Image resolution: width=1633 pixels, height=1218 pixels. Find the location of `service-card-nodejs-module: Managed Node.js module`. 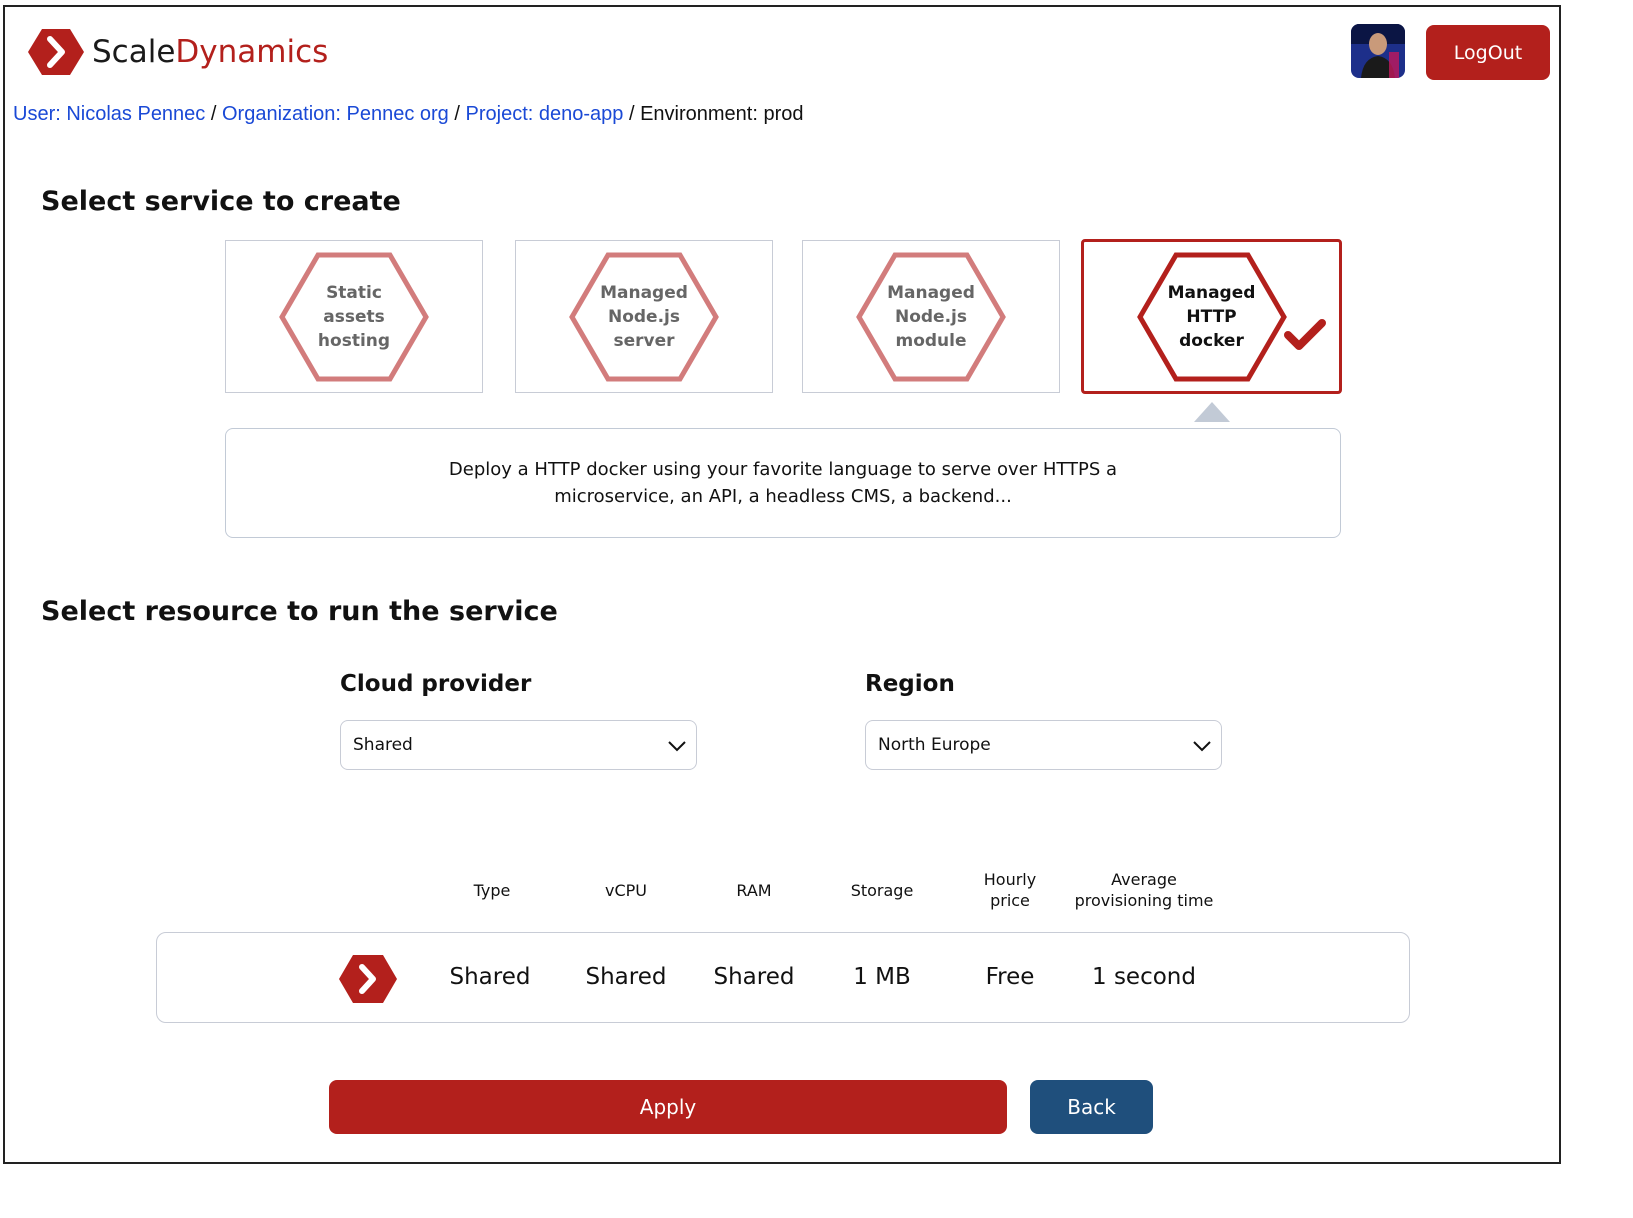

service-card-nodejs-module: Managed Node.js module is located at coordinates (931, 316).